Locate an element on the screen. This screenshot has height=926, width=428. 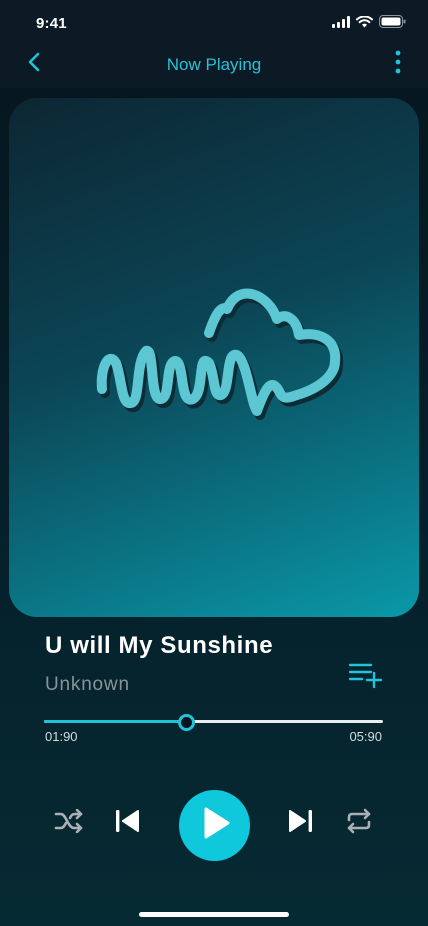
home-indicator is located at coordinates (214, 914).